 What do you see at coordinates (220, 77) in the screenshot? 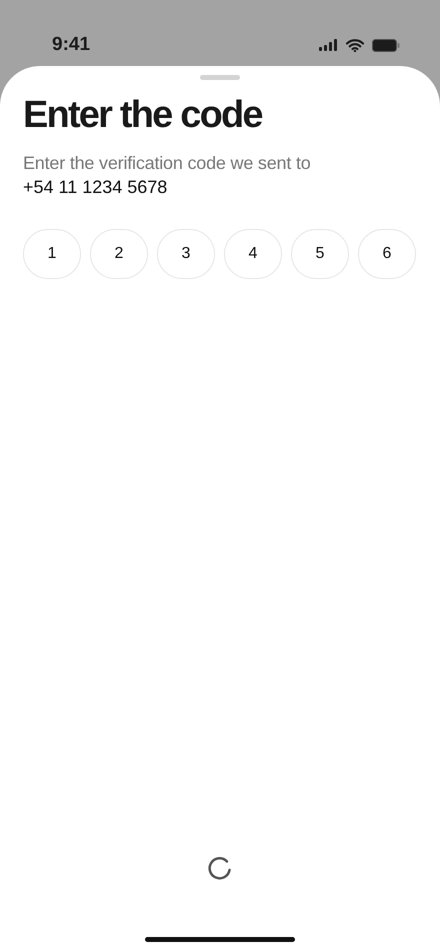
I see `drag-handle` at bounding box center [220, 77].